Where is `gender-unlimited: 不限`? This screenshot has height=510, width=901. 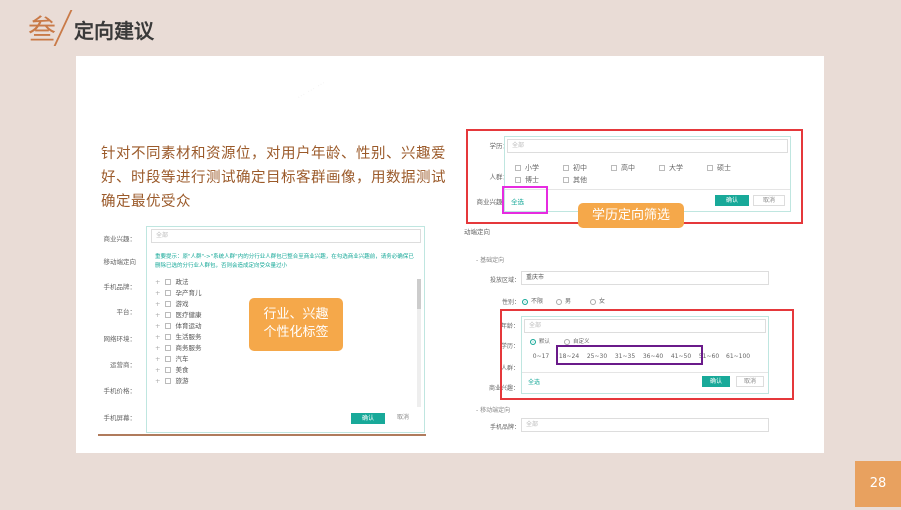 gender-unlimited: 不限 is located at coordinates (539, 300).